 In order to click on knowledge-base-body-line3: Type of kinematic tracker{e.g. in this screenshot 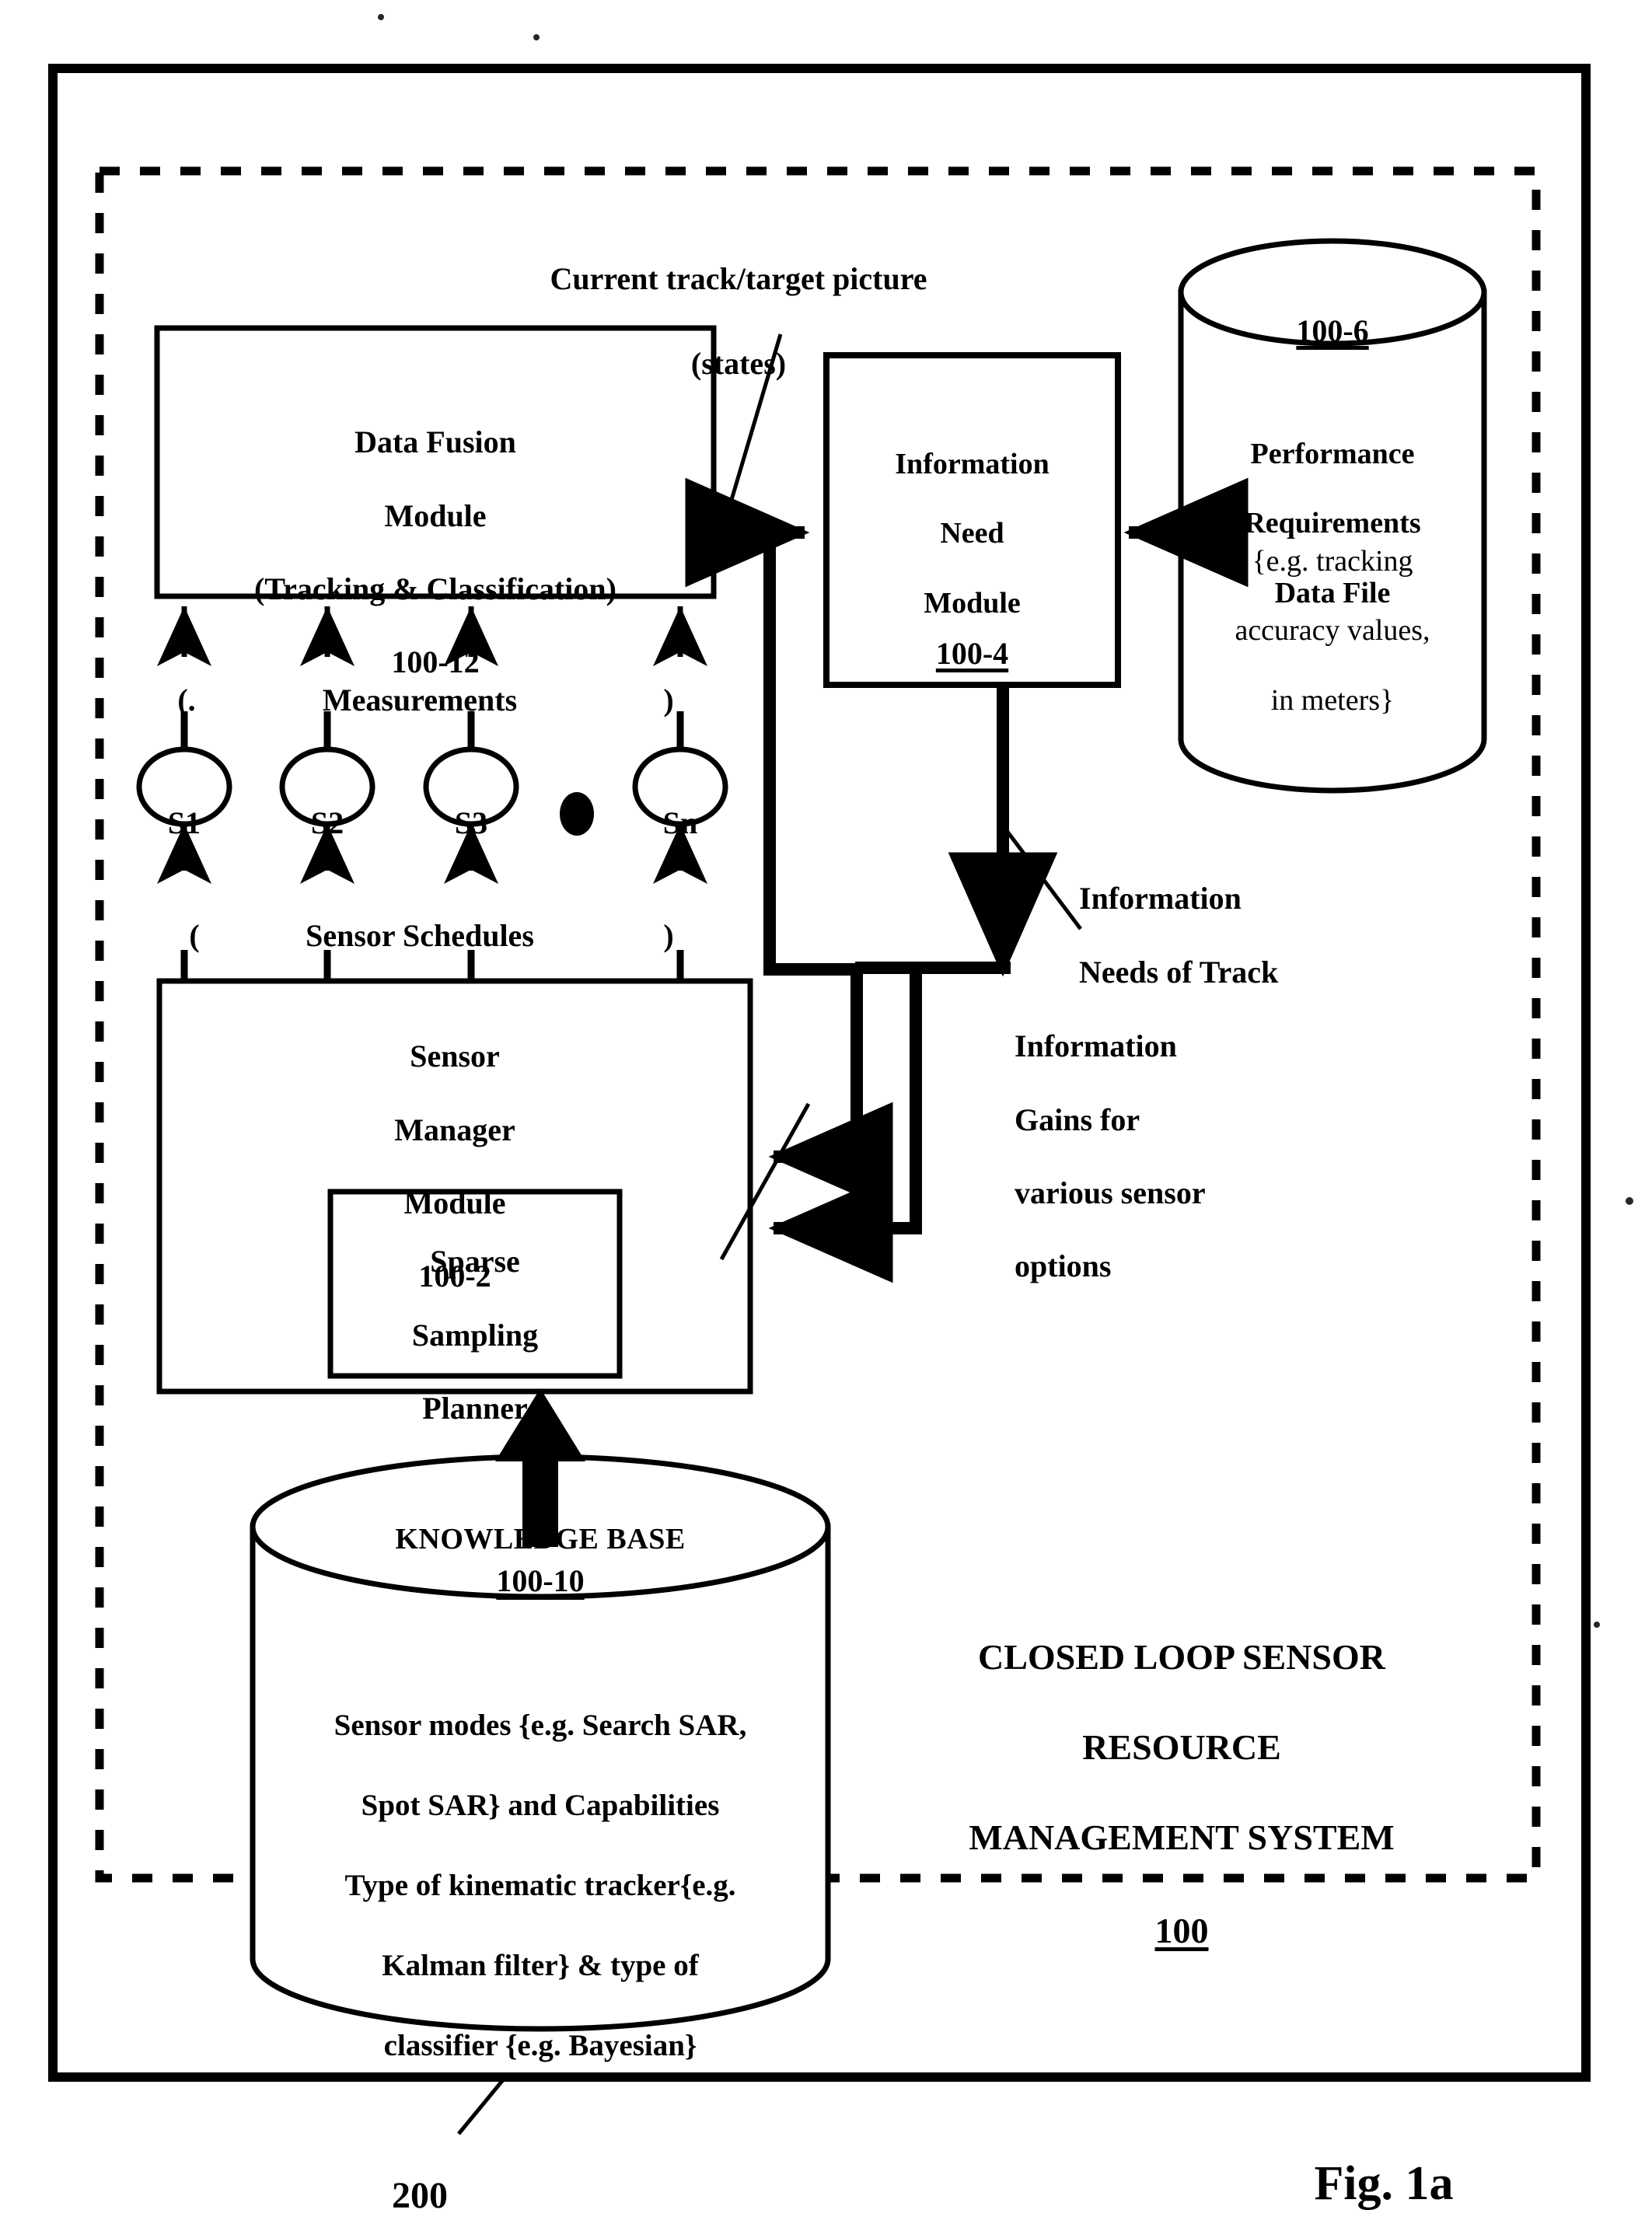, I will do `click(540, 1886)`.